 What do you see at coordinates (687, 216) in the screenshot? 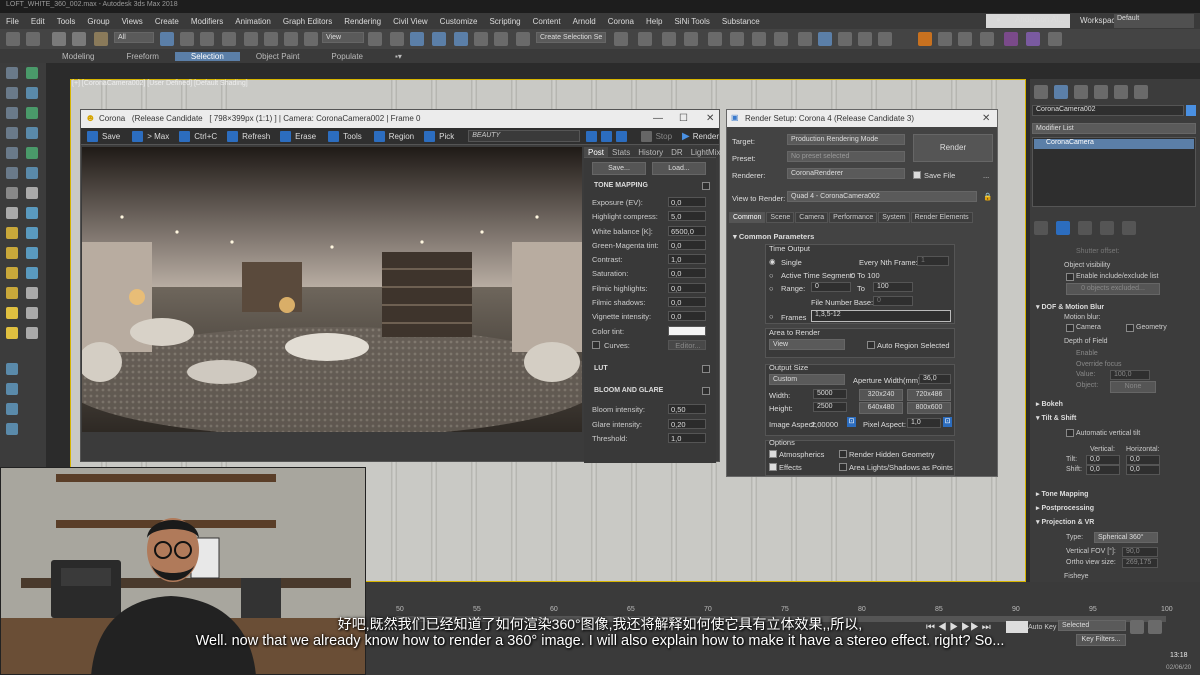
I see `highlight-compress-spinner: 5,0` at bounding box center [687, 216].